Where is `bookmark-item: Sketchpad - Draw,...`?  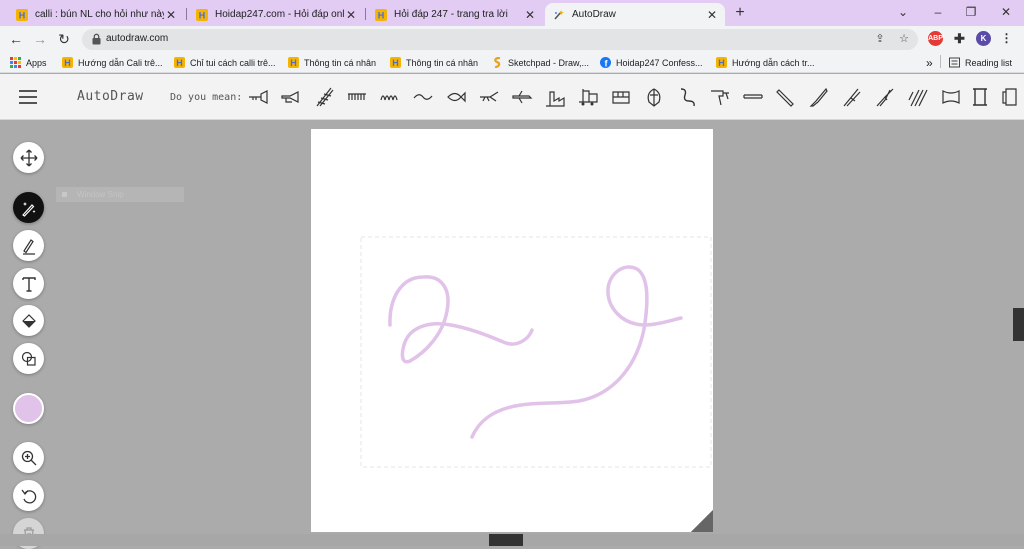
bookmark-item: Sketchpad - Draw,... is located at coordinates (540, 62).